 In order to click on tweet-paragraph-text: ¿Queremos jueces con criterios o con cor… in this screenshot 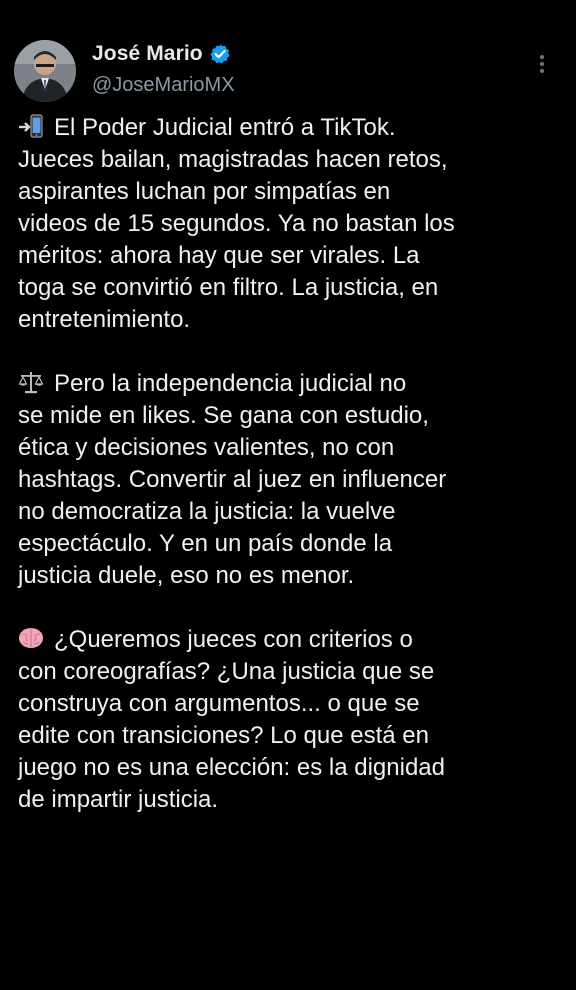, I will do `click(231, 719)`.